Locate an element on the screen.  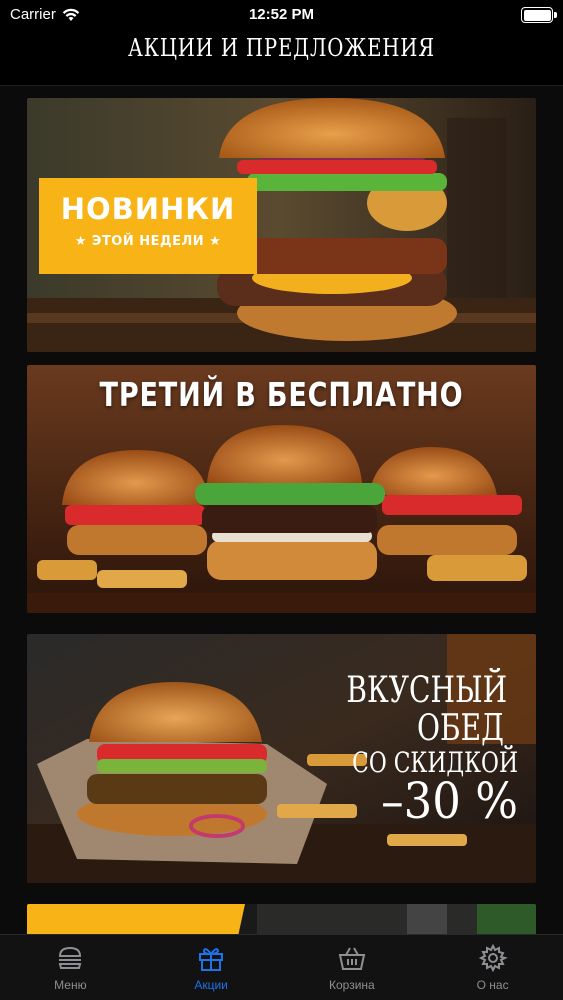
tab-cart: Корзина is located at coordinates (352, 967).